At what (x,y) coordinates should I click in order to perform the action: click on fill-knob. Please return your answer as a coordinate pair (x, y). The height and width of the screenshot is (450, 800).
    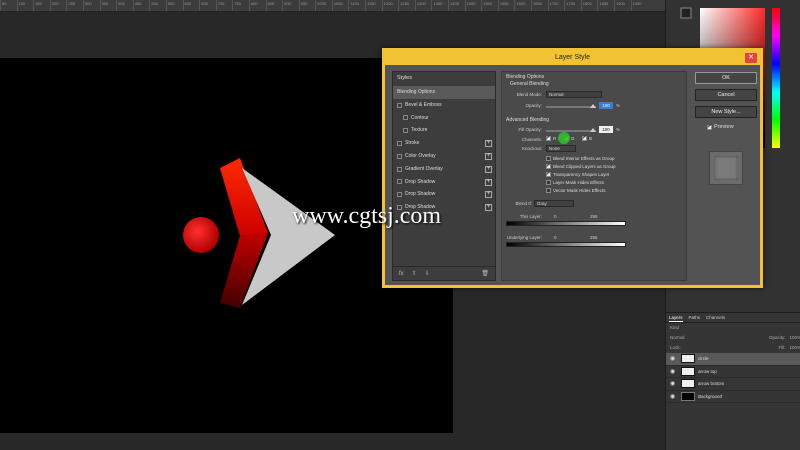
    Looking at the image, I should click on (593, 130).